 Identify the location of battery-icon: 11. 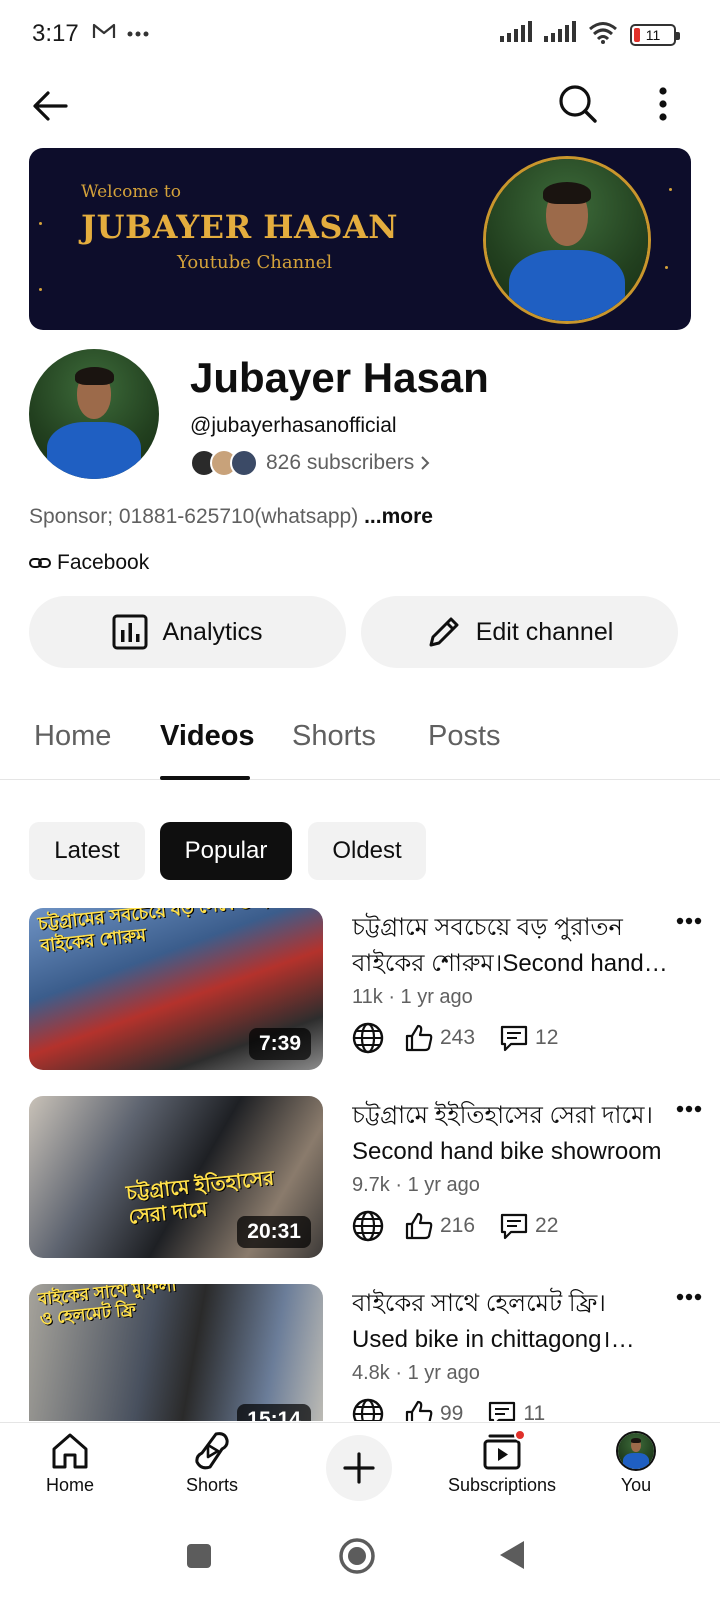
(655, 34).